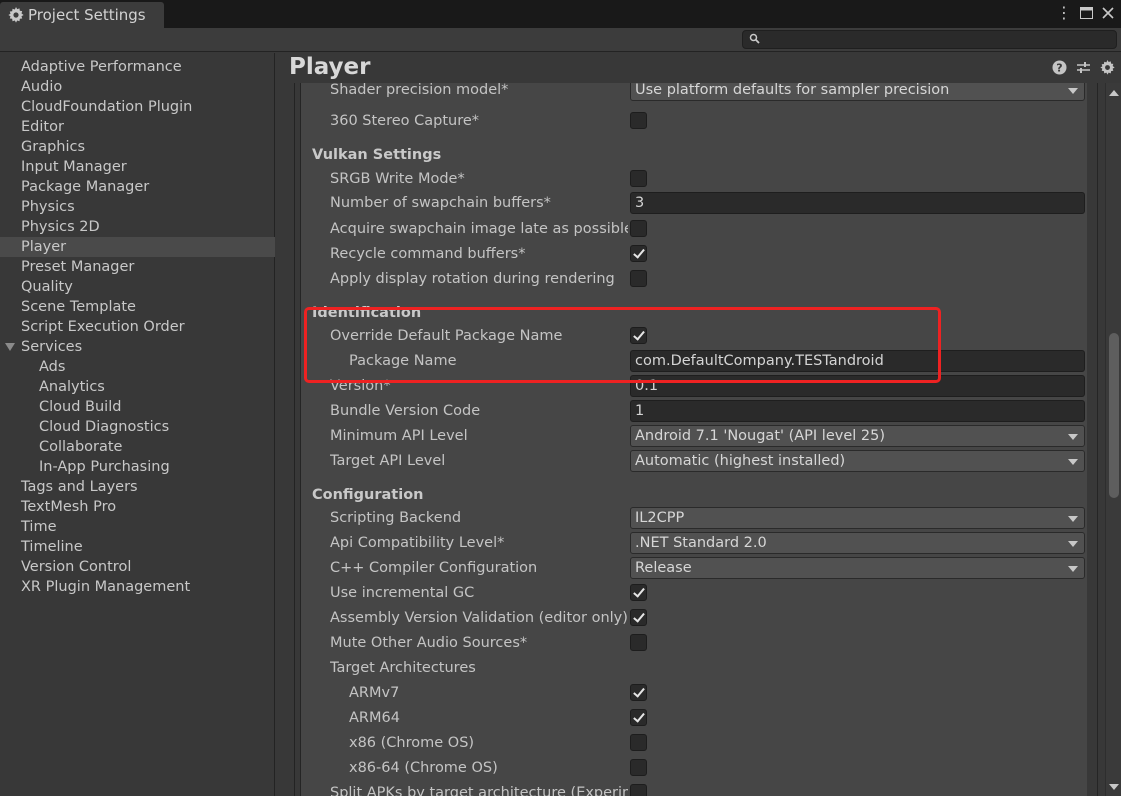 This screenshot has width=1121, height=796. Describe the element at coordinates (137, 447) in the screenshot. I see `sidebar-item-collaborate: Collaborate` at that location.